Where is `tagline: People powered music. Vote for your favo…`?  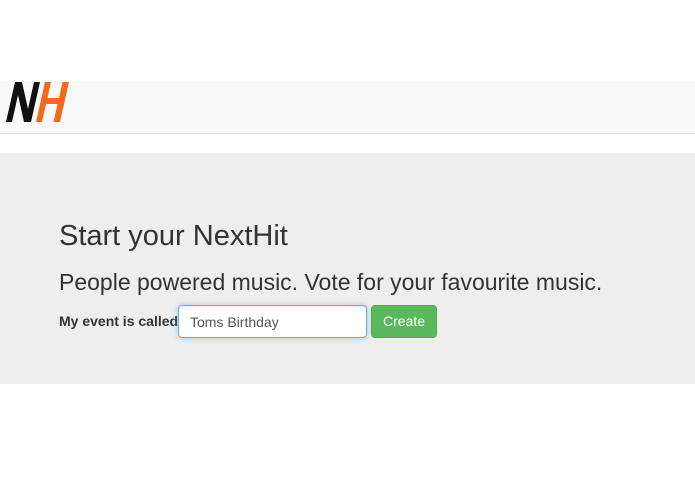
tagline: People powered music. Vote for your favo… is located at coordinates (331, 282).